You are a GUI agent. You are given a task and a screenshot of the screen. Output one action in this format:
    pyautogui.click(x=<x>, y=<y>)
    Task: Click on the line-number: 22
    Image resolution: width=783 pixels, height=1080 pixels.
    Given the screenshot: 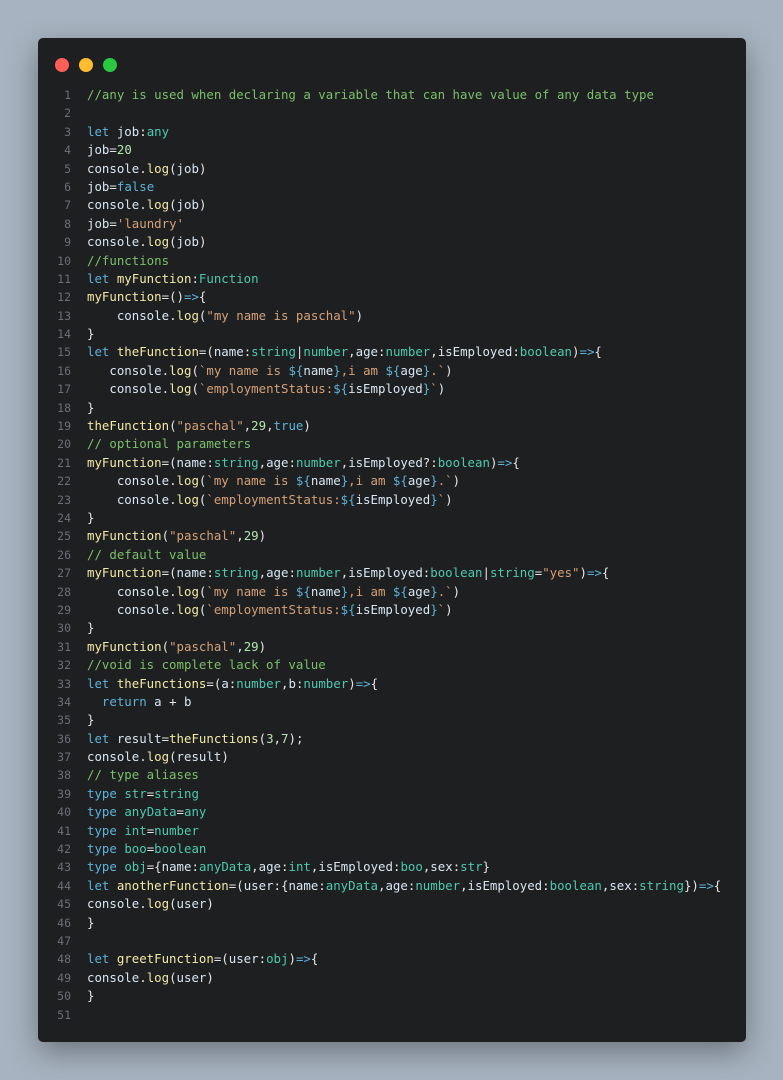 What is the action you would take?
    pyautogui.click(x=64, y=481)
    